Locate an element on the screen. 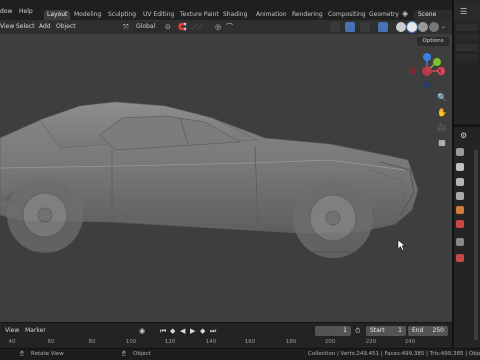 This screenshot has height=360, width=480. timeline-marker-menu: Marker is located at coordinates (35, 331).